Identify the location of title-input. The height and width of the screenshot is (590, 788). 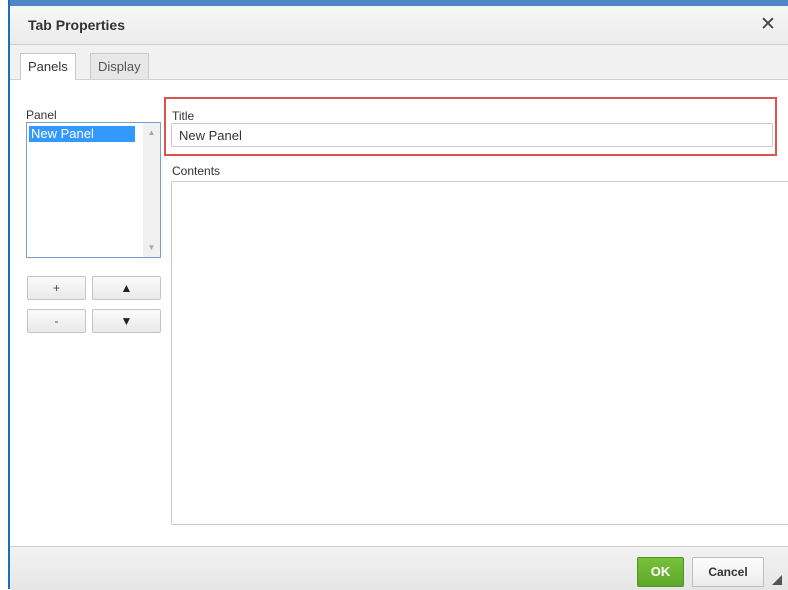
(472, 135).